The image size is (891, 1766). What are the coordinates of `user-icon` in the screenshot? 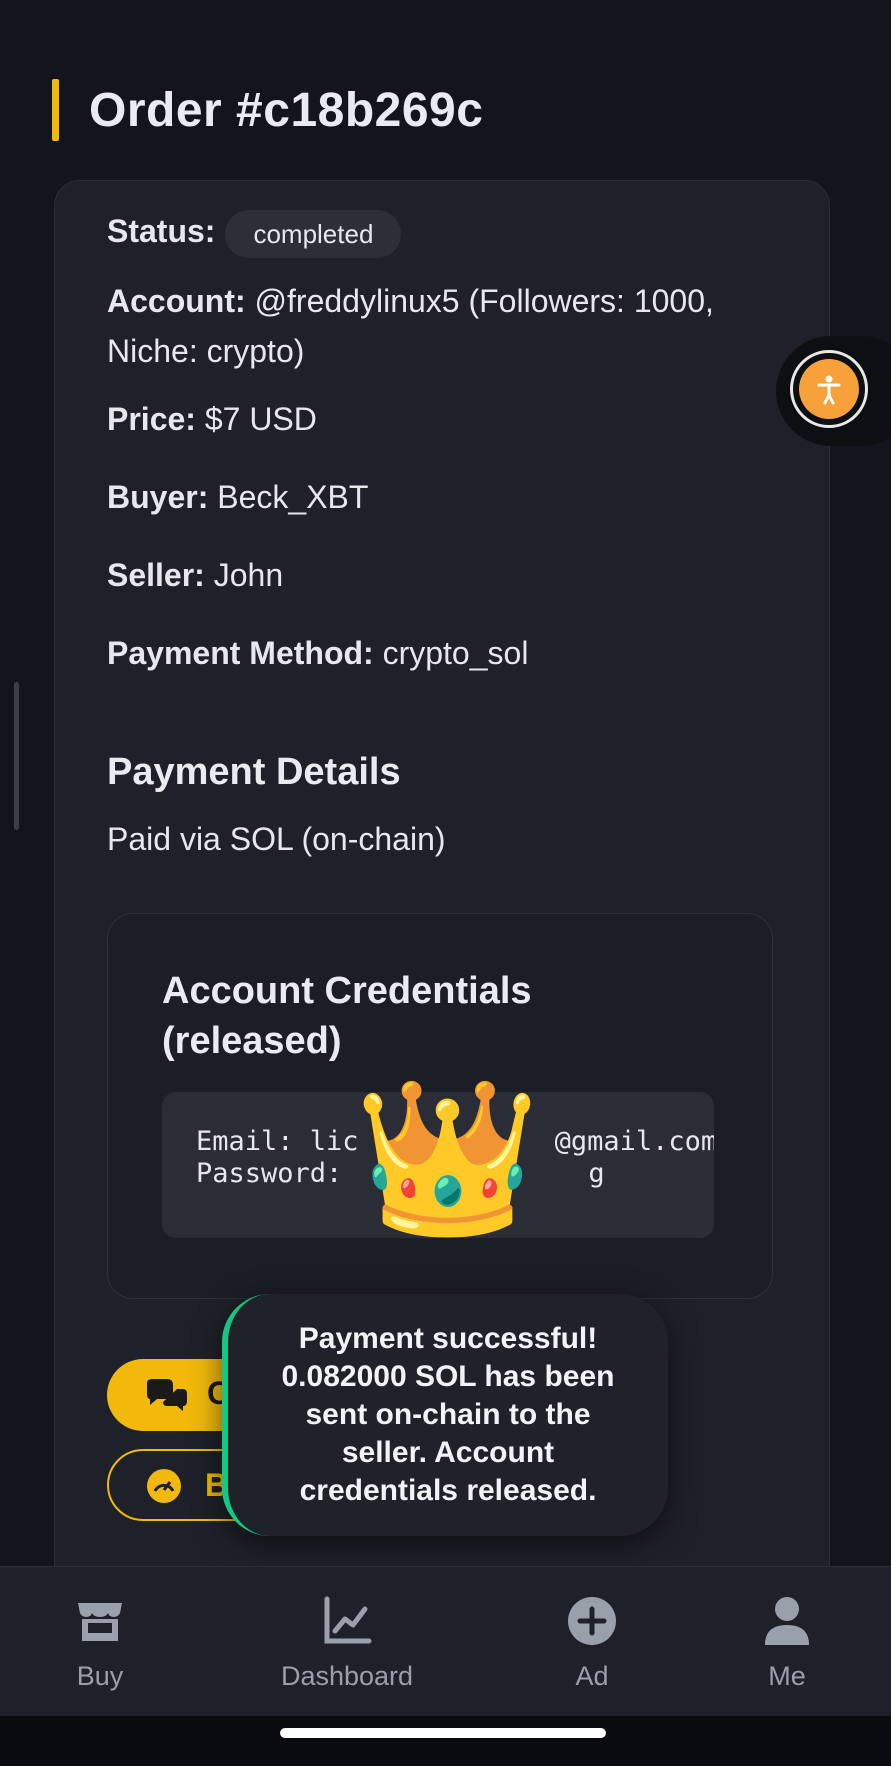 It's located at (787, 1621).